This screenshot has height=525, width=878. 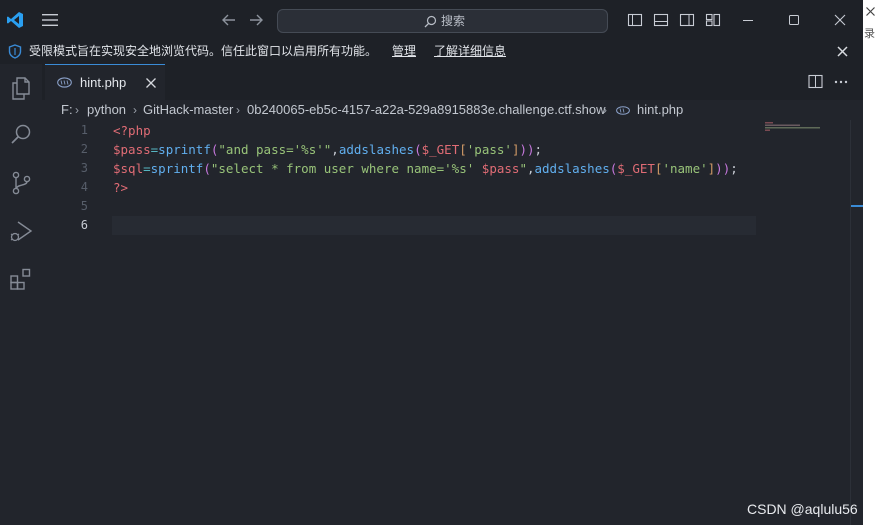 What do you see at coordinates (856, 322) in the screenshot?
I see `vertical-scrollbar` at bounding box center [856, 322].